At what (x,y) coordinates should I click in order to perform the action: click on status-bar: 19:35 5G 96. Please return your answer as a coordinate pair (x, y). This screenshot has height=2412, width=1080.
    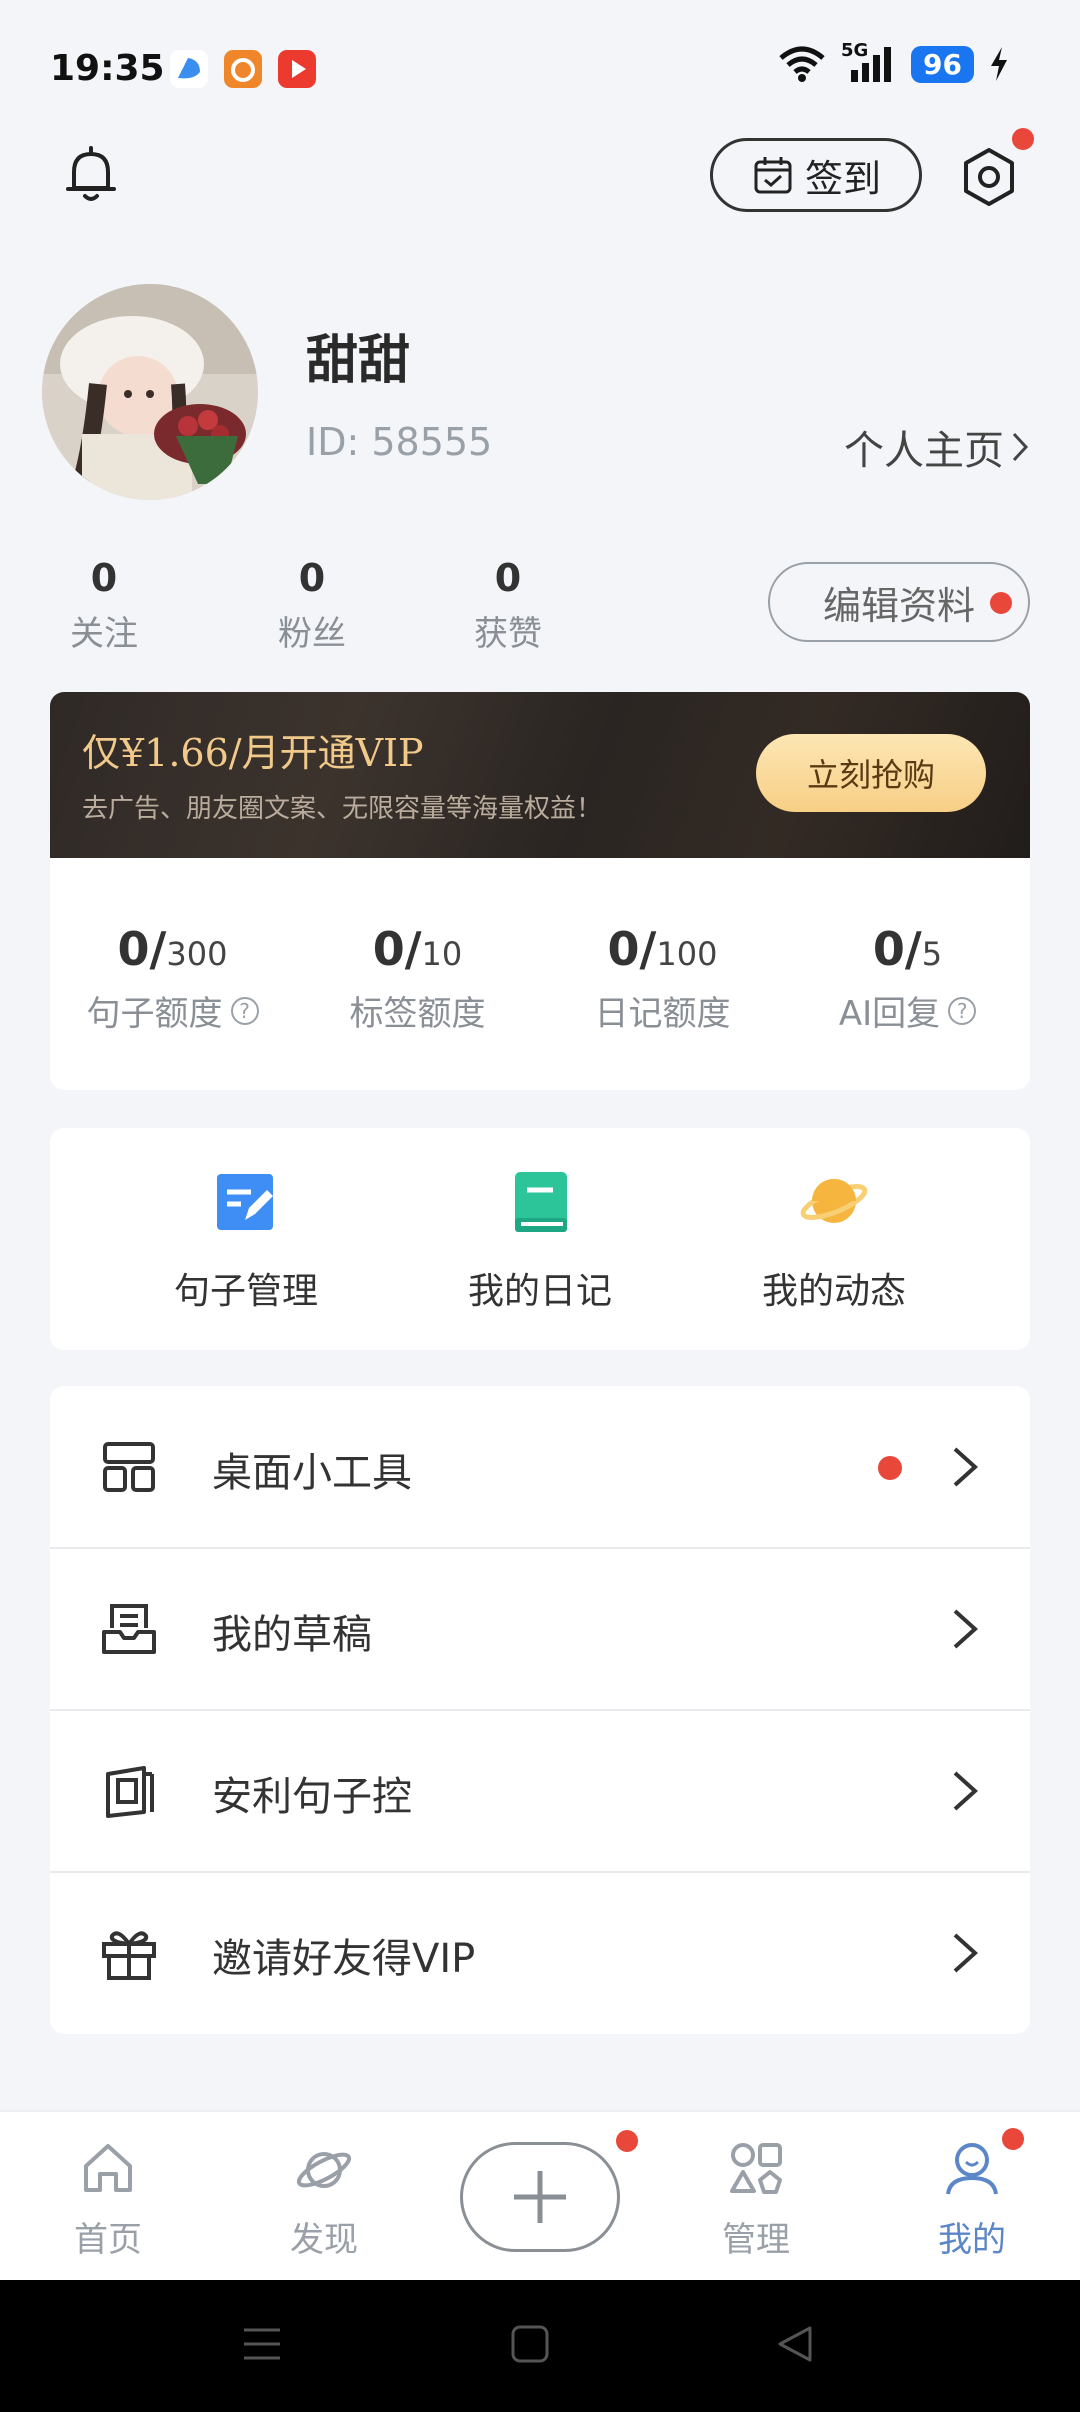
    Looking at the image, I should click on (540, 65).